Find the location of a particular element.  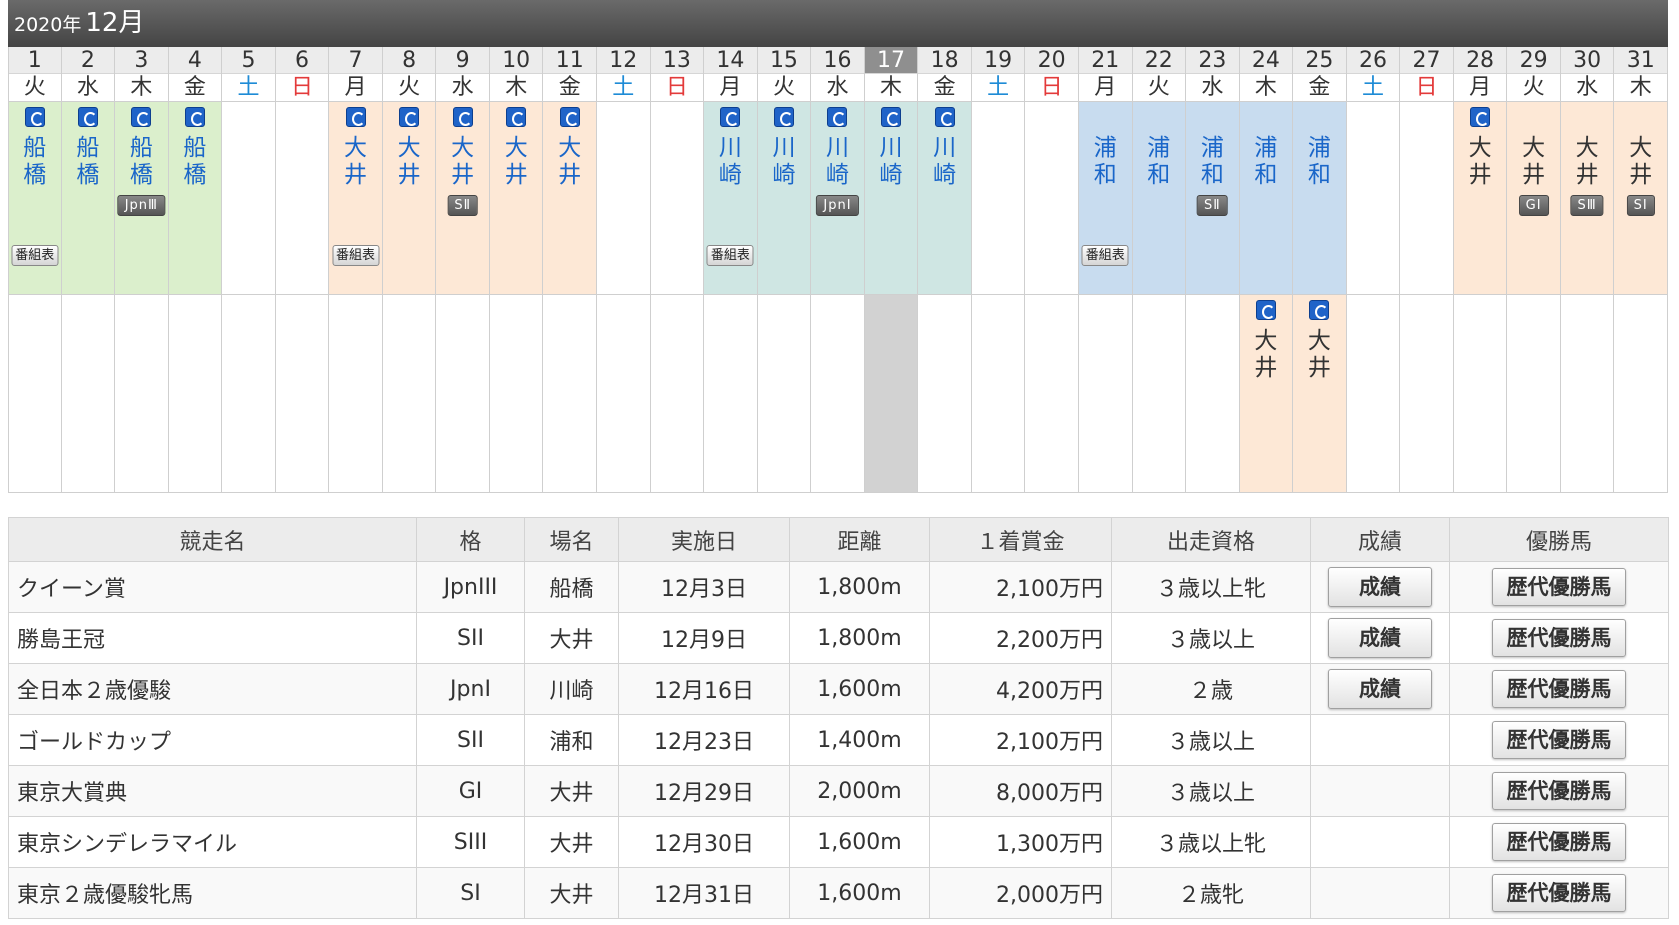

day-column: 31 木大井 SⅠ is located at coordinates (1641, 270).